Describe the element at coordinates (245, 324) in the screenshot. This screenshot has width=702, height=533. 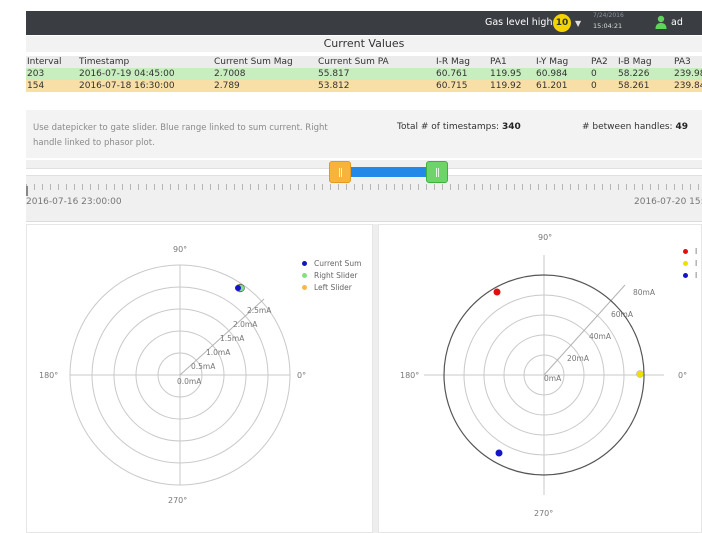
I see `radial-label: 2.0mA` at that location.